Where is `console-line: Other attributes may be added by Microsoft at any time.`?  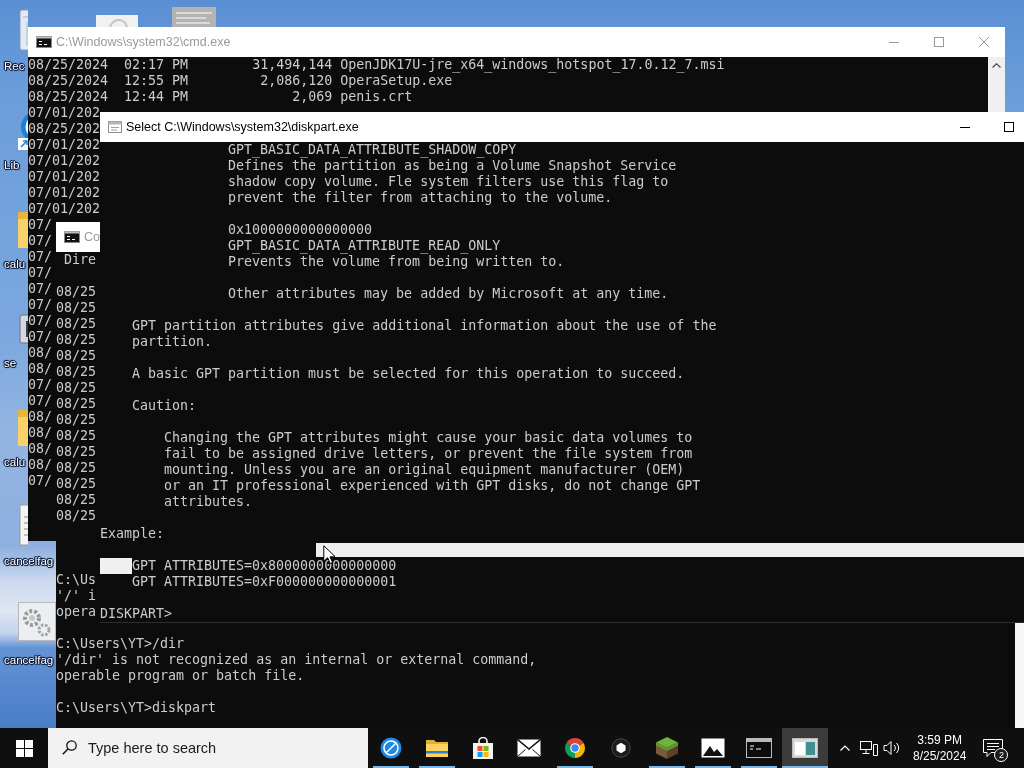 console-line: Other attributes may be added by Microsoft at any time. is located at coordinates (448, 294).